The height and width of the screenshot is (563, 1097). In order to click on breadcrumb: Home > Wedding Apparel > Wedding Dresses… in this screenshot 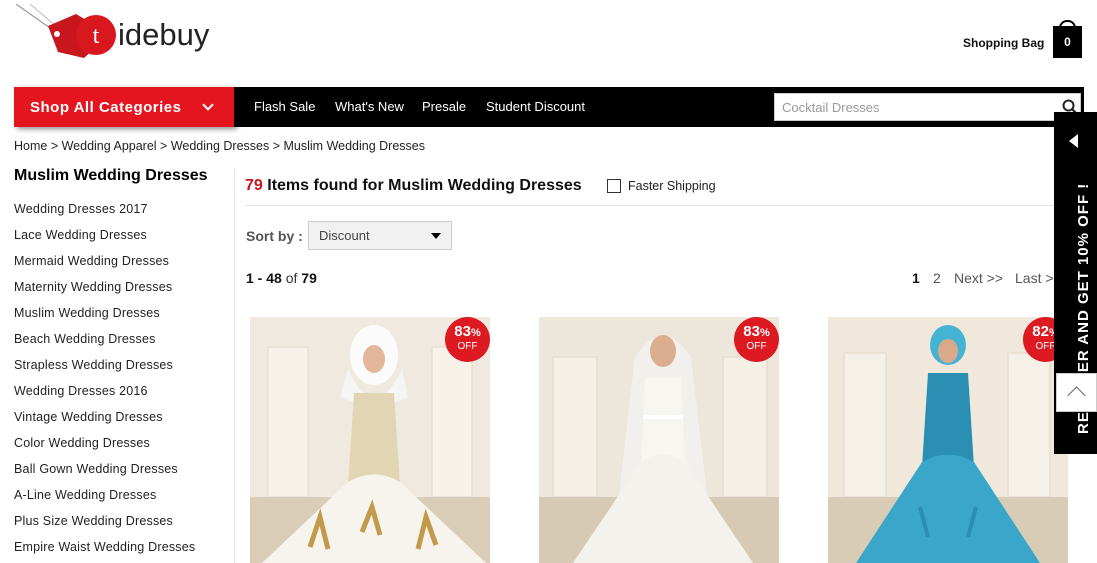, I will do `click(219, 146)`.